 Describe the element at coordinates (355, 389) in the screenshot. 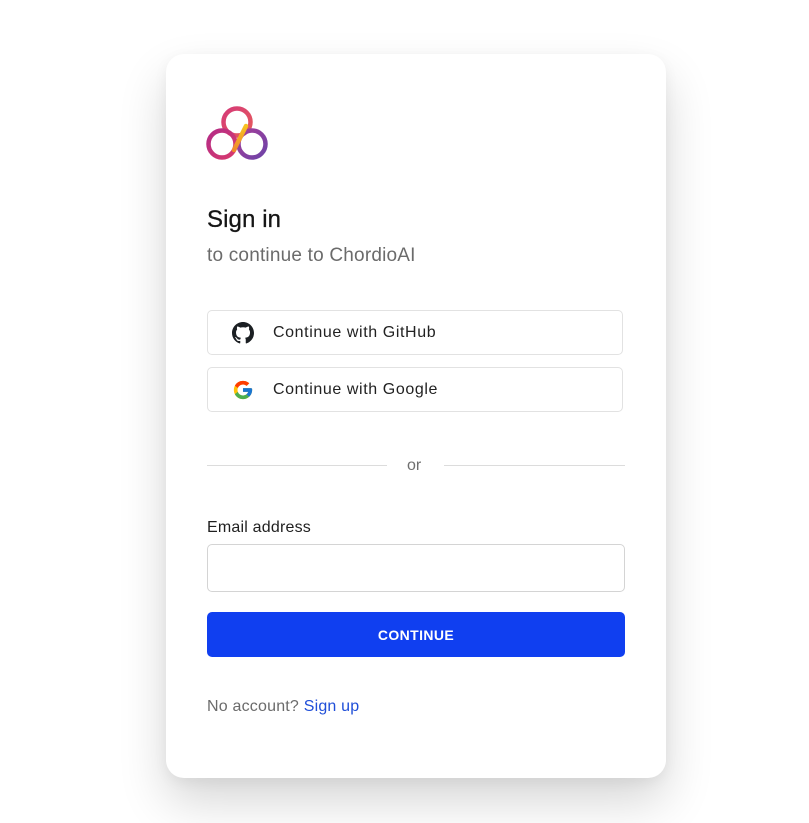

I see `google-button-label: Continue with Google` at that location.